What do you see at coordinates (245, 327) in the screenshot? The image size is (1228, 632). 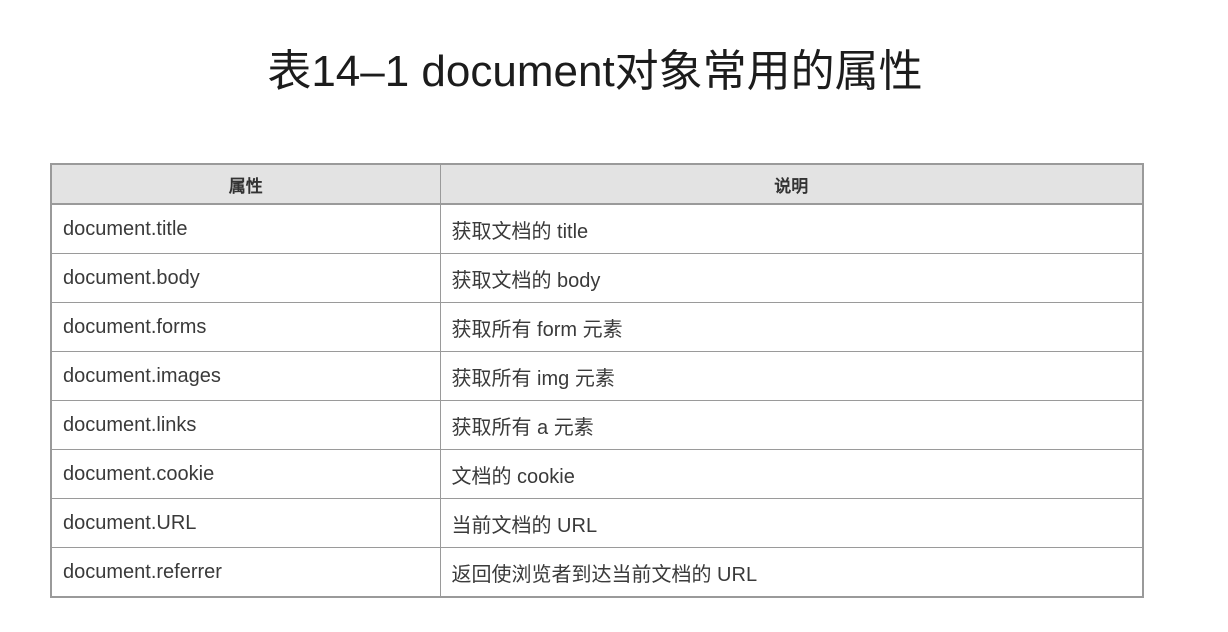 I see `property-cell: document.forms` at bounding box center [245, 327].